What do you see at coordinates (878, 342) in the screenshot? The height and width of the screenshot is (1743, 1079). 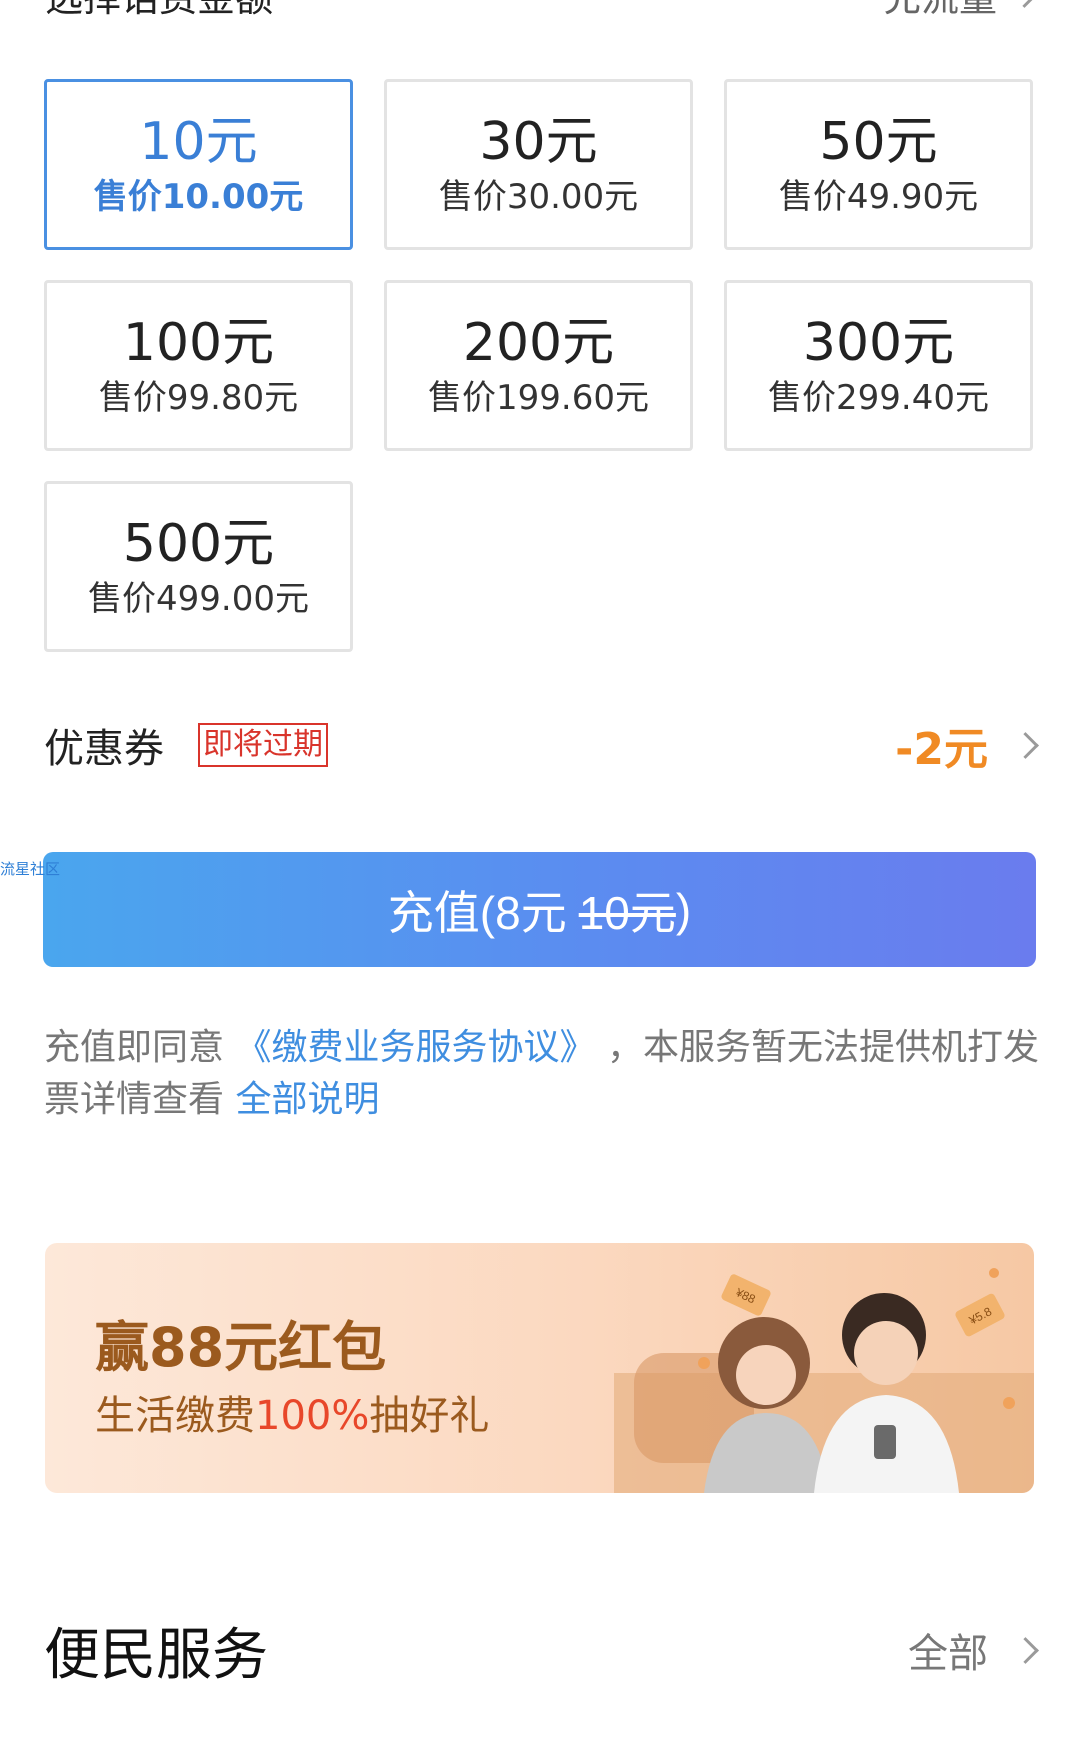 I see `amount-face-value: 300元` at bounding box center [878, 342].